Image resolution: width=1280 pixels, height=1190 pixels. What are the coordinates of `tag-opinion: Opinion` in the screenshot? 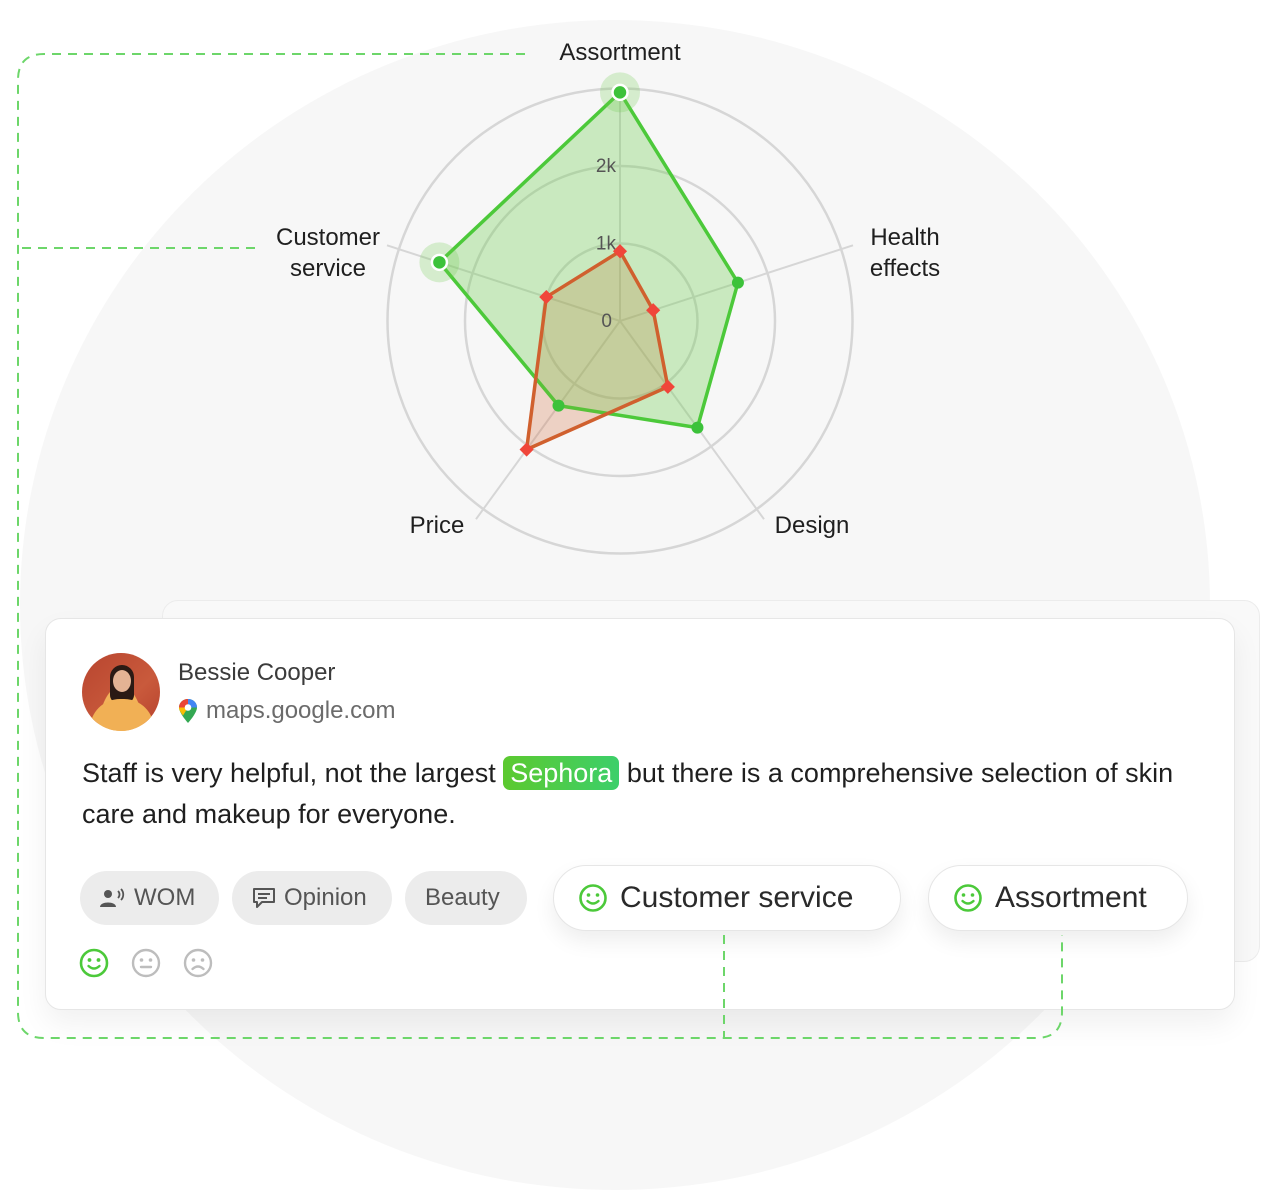 It's located at (312, 898).